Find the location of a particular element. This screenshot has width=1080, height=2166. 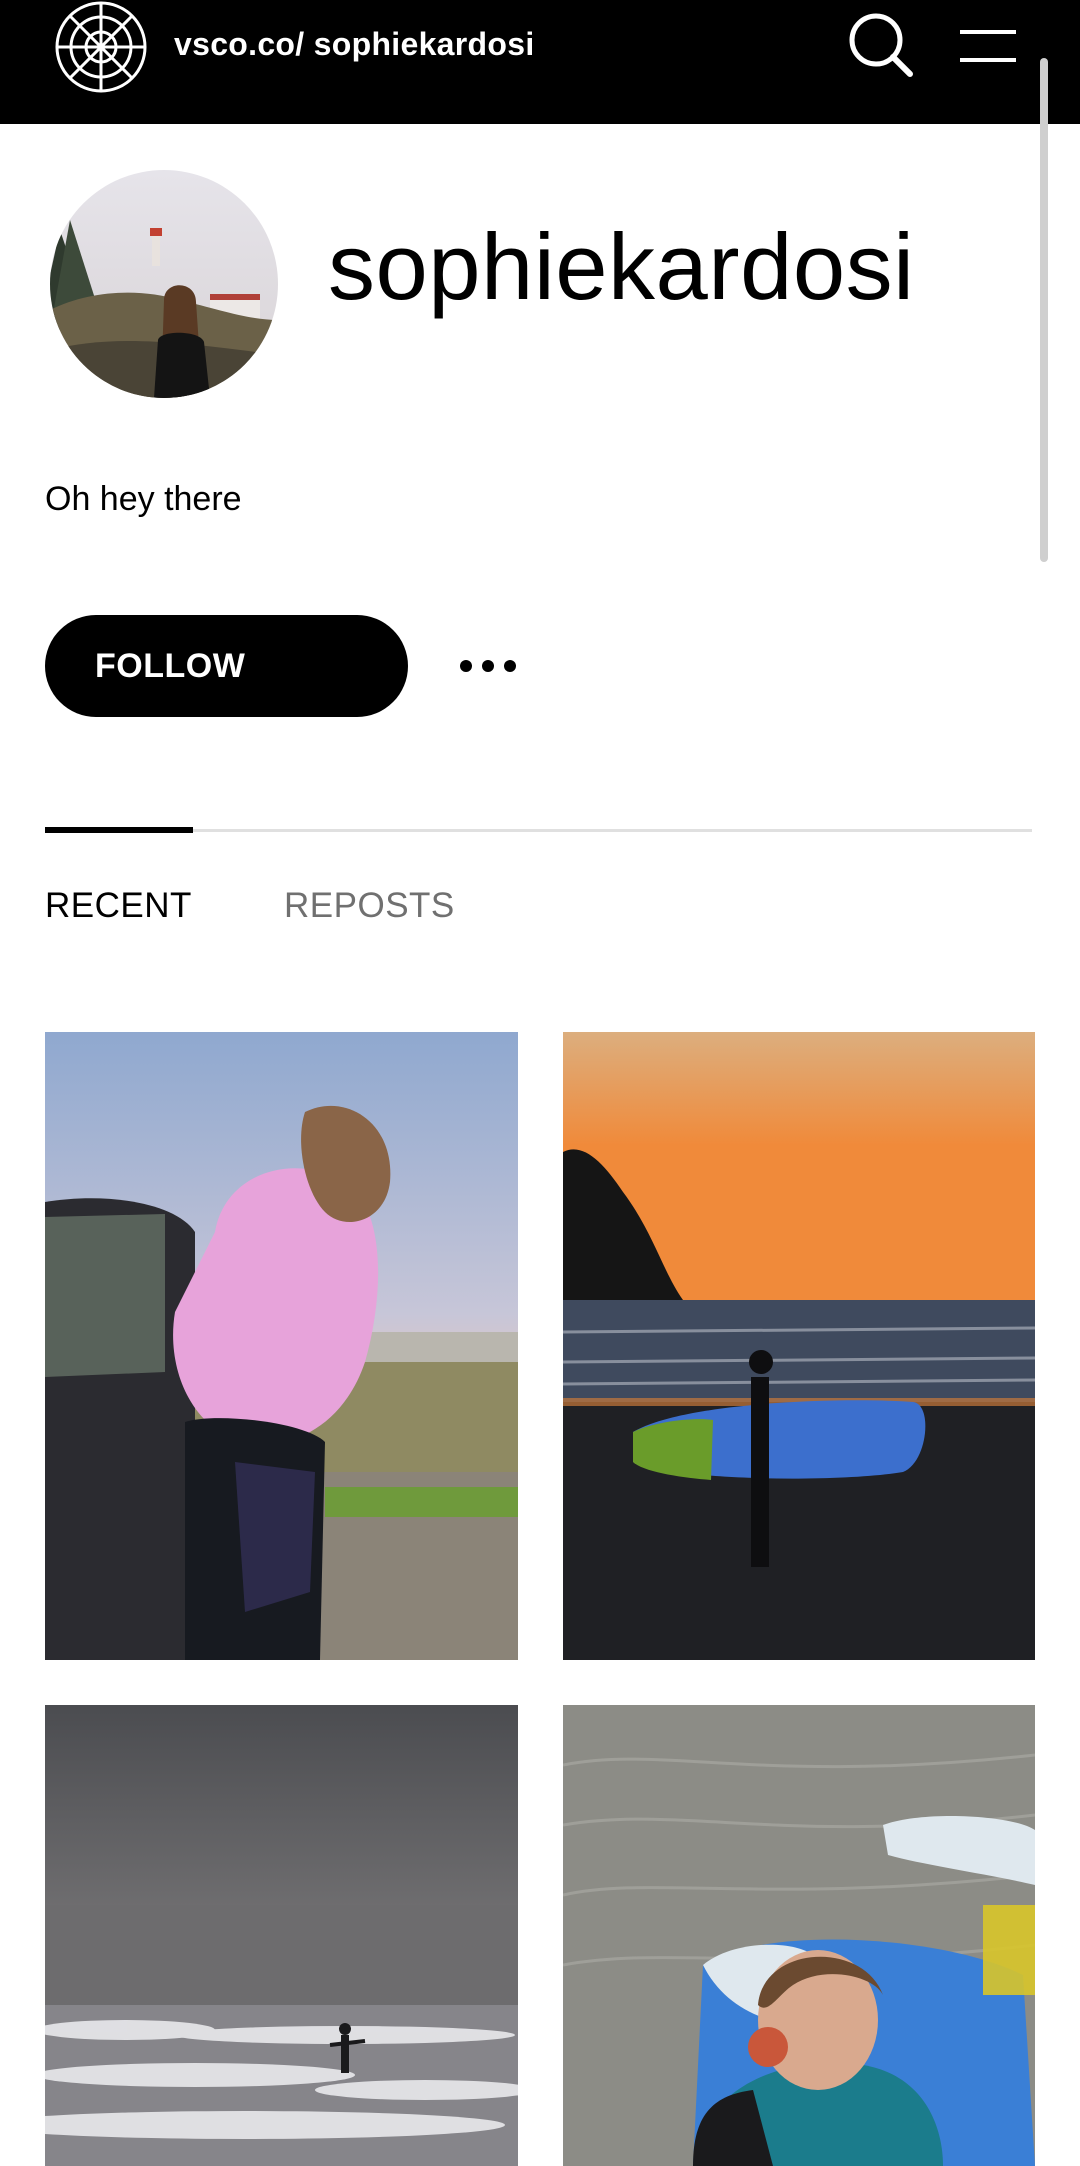

top-navigation-bar: vsco.co/ sophiekardosi is located at coordinates (540, 62).